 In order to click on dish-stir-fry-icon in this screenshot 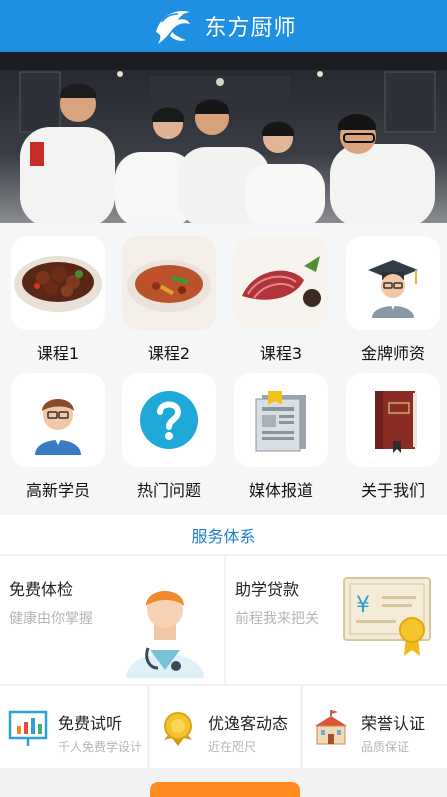, I will do `click(169, 283)`.